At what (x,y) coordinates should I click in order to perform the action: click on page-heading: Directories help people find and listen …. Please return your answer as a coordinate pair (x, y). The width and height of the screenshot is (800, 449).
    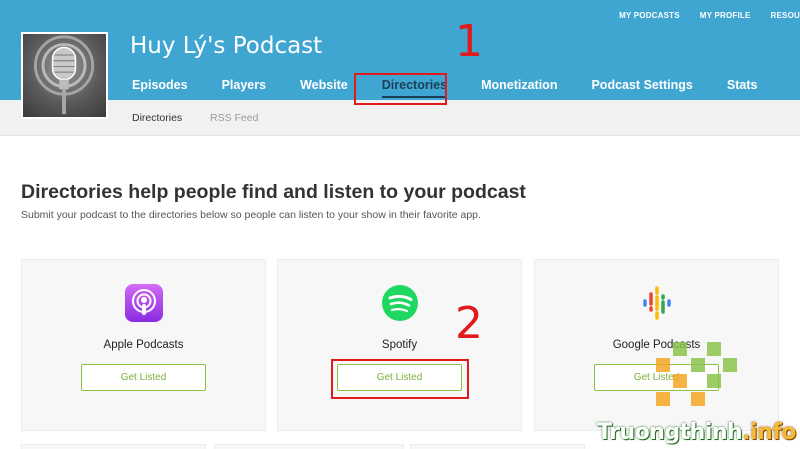
    Looking at the image, I should click on (273, 192).